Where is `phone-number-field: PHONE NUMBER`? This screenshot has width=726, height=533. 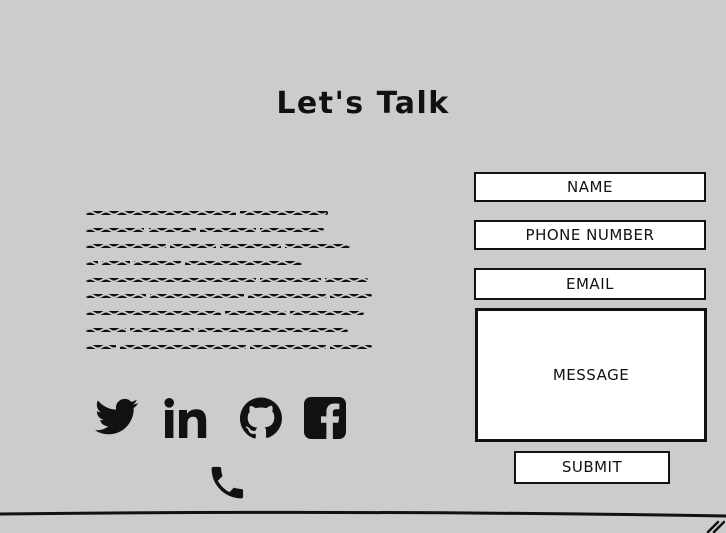 phone-number-field: PHONE NUMBER is located at coordinates (590, 235).